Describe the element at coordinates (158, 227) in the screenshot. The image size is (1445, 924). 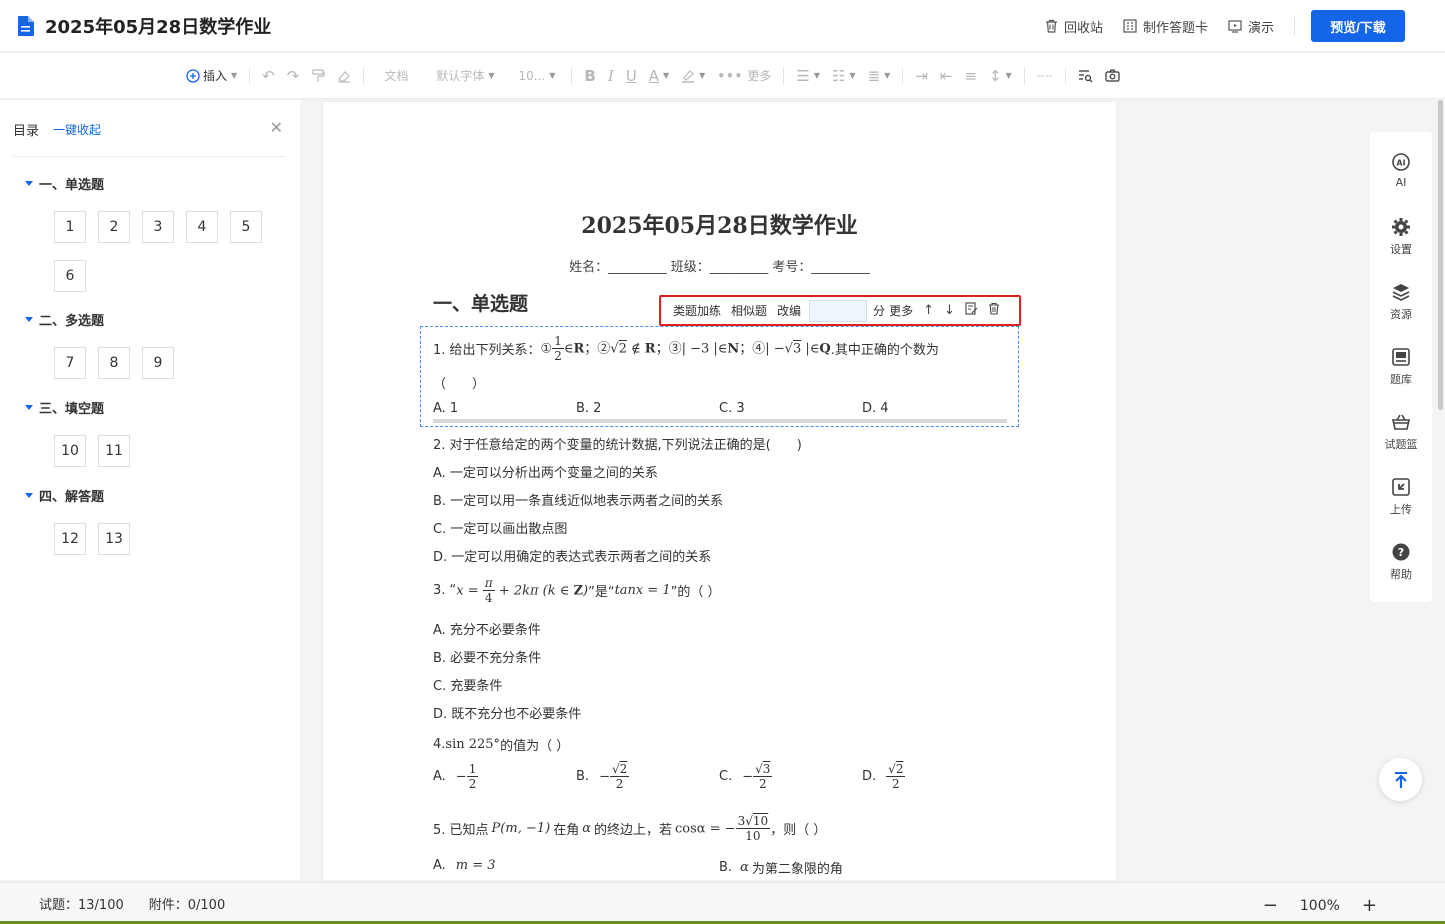
I see `question-nav-3: 3` at that location.